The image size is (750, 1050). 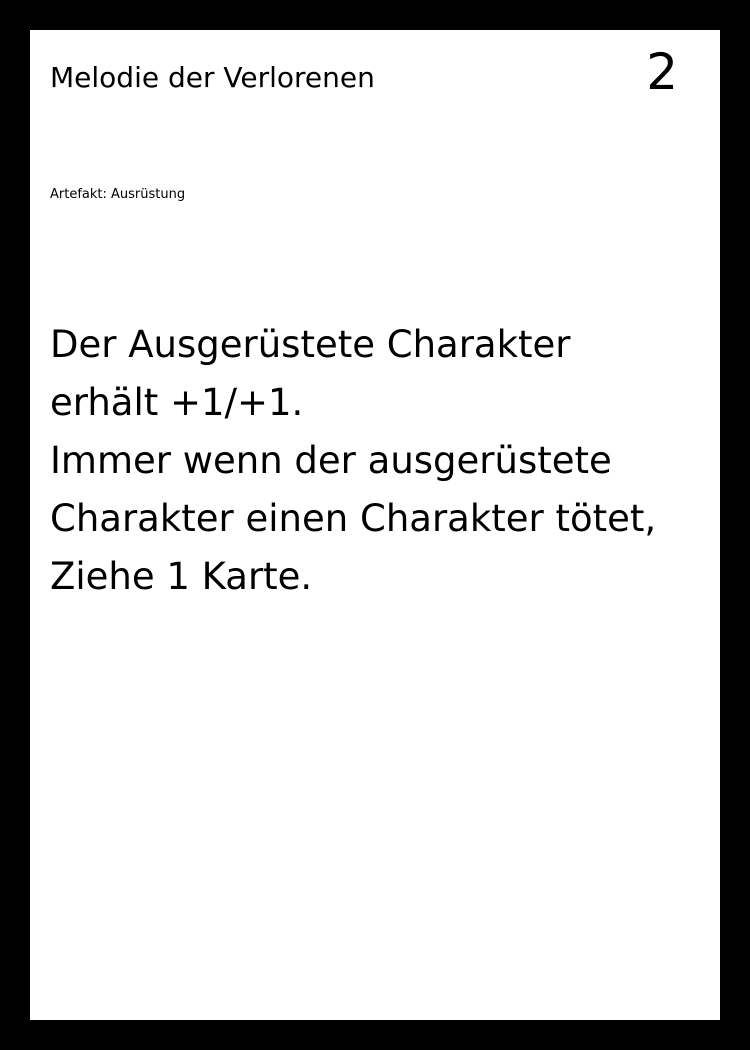 I want to click on rules-line: Der Ausgerüstete Charakter, so click(x=310, y=344).